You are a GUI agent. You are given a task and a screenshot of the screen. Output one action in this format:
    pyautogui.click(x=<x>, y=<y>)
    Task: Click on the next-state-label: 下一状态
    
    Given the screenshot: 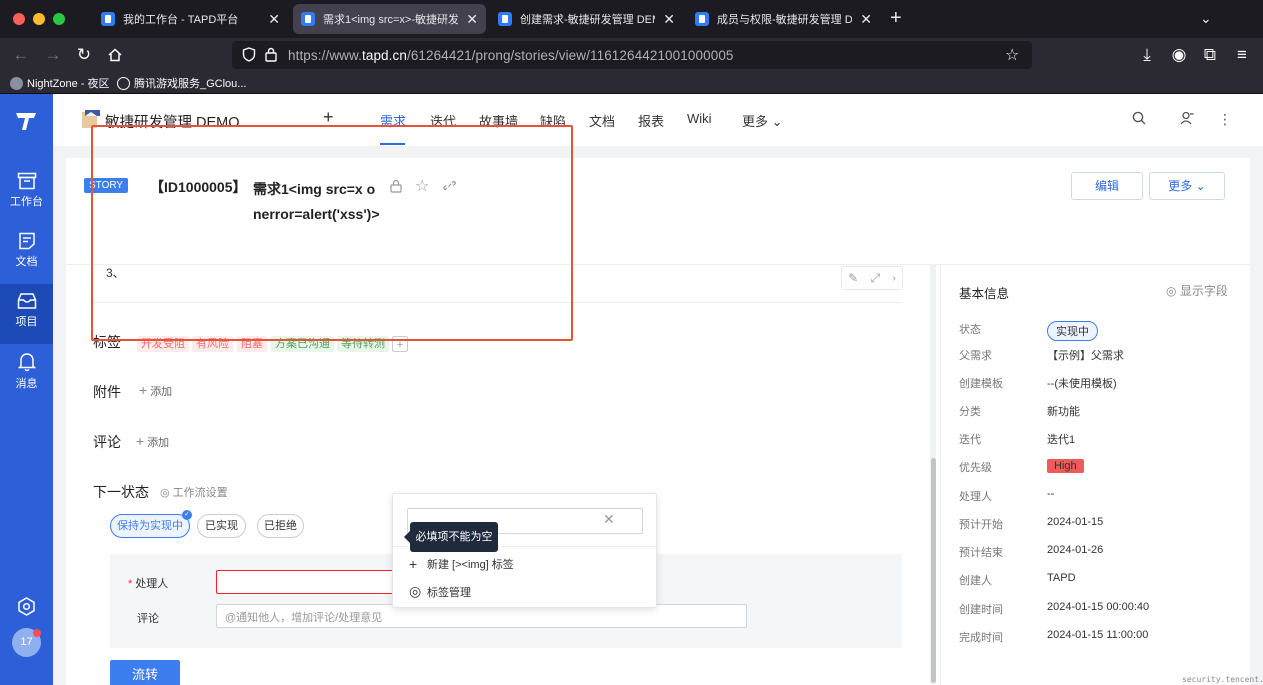 What is the action you would take?
    pyautogui.click(x=121, y=492)
    